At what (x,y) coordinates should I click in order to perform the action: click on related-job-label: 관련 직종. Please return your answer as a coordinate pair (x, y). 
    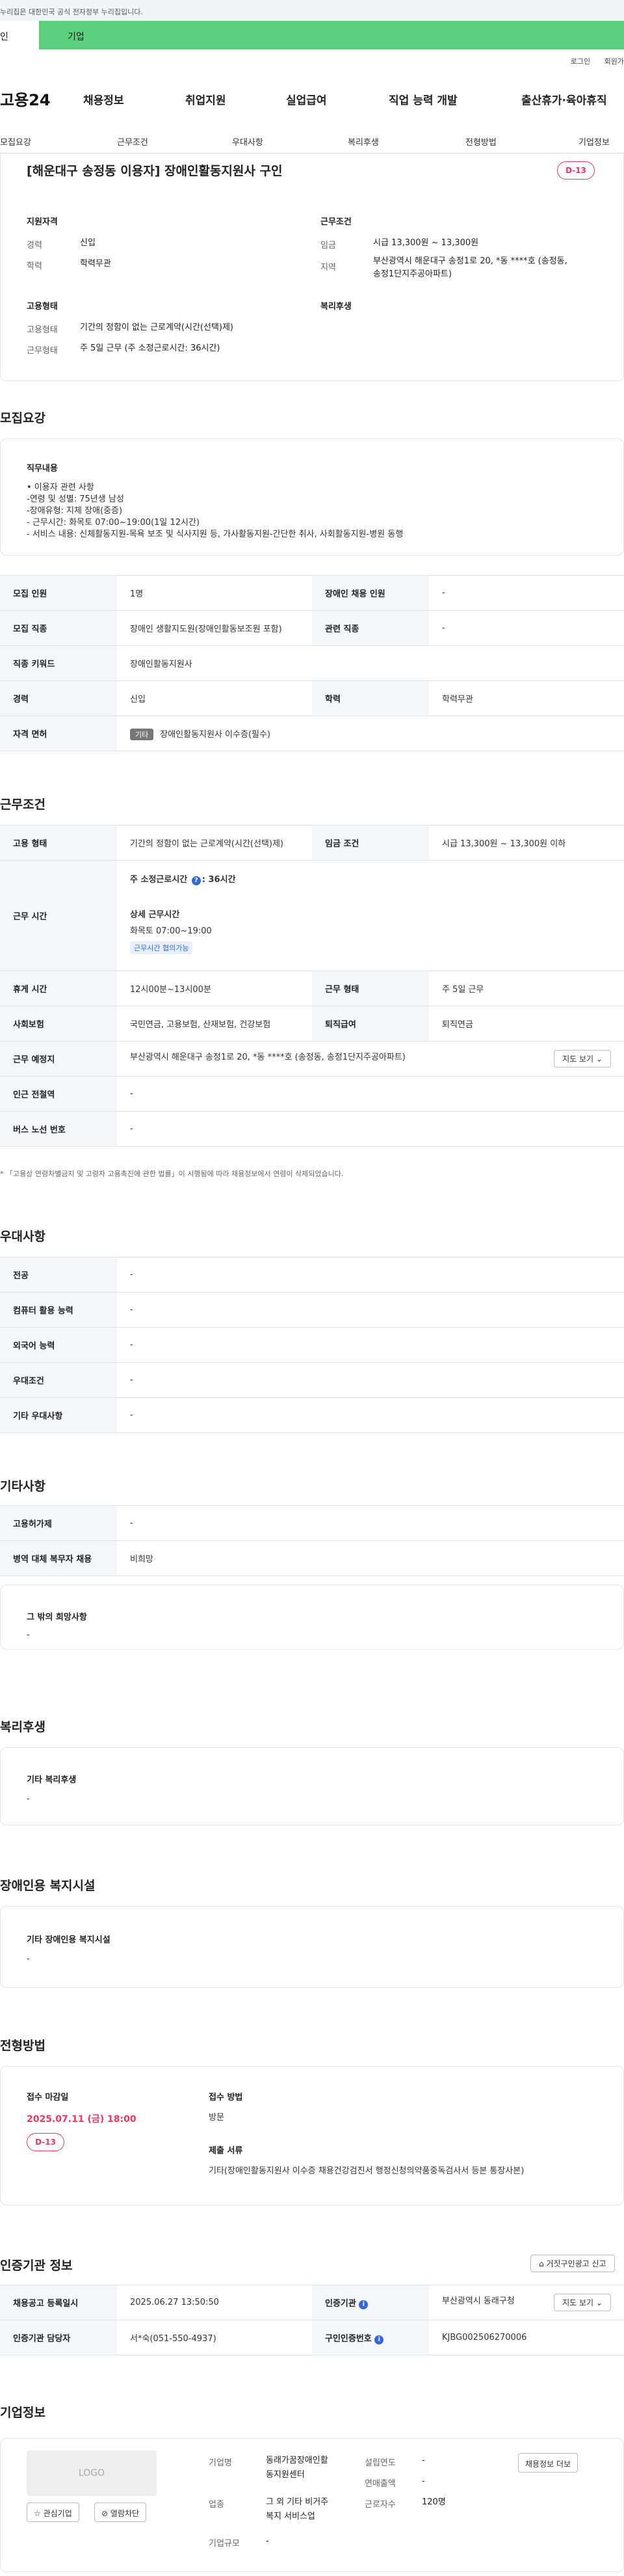
    Looking at the image, I should click on (370, 628).